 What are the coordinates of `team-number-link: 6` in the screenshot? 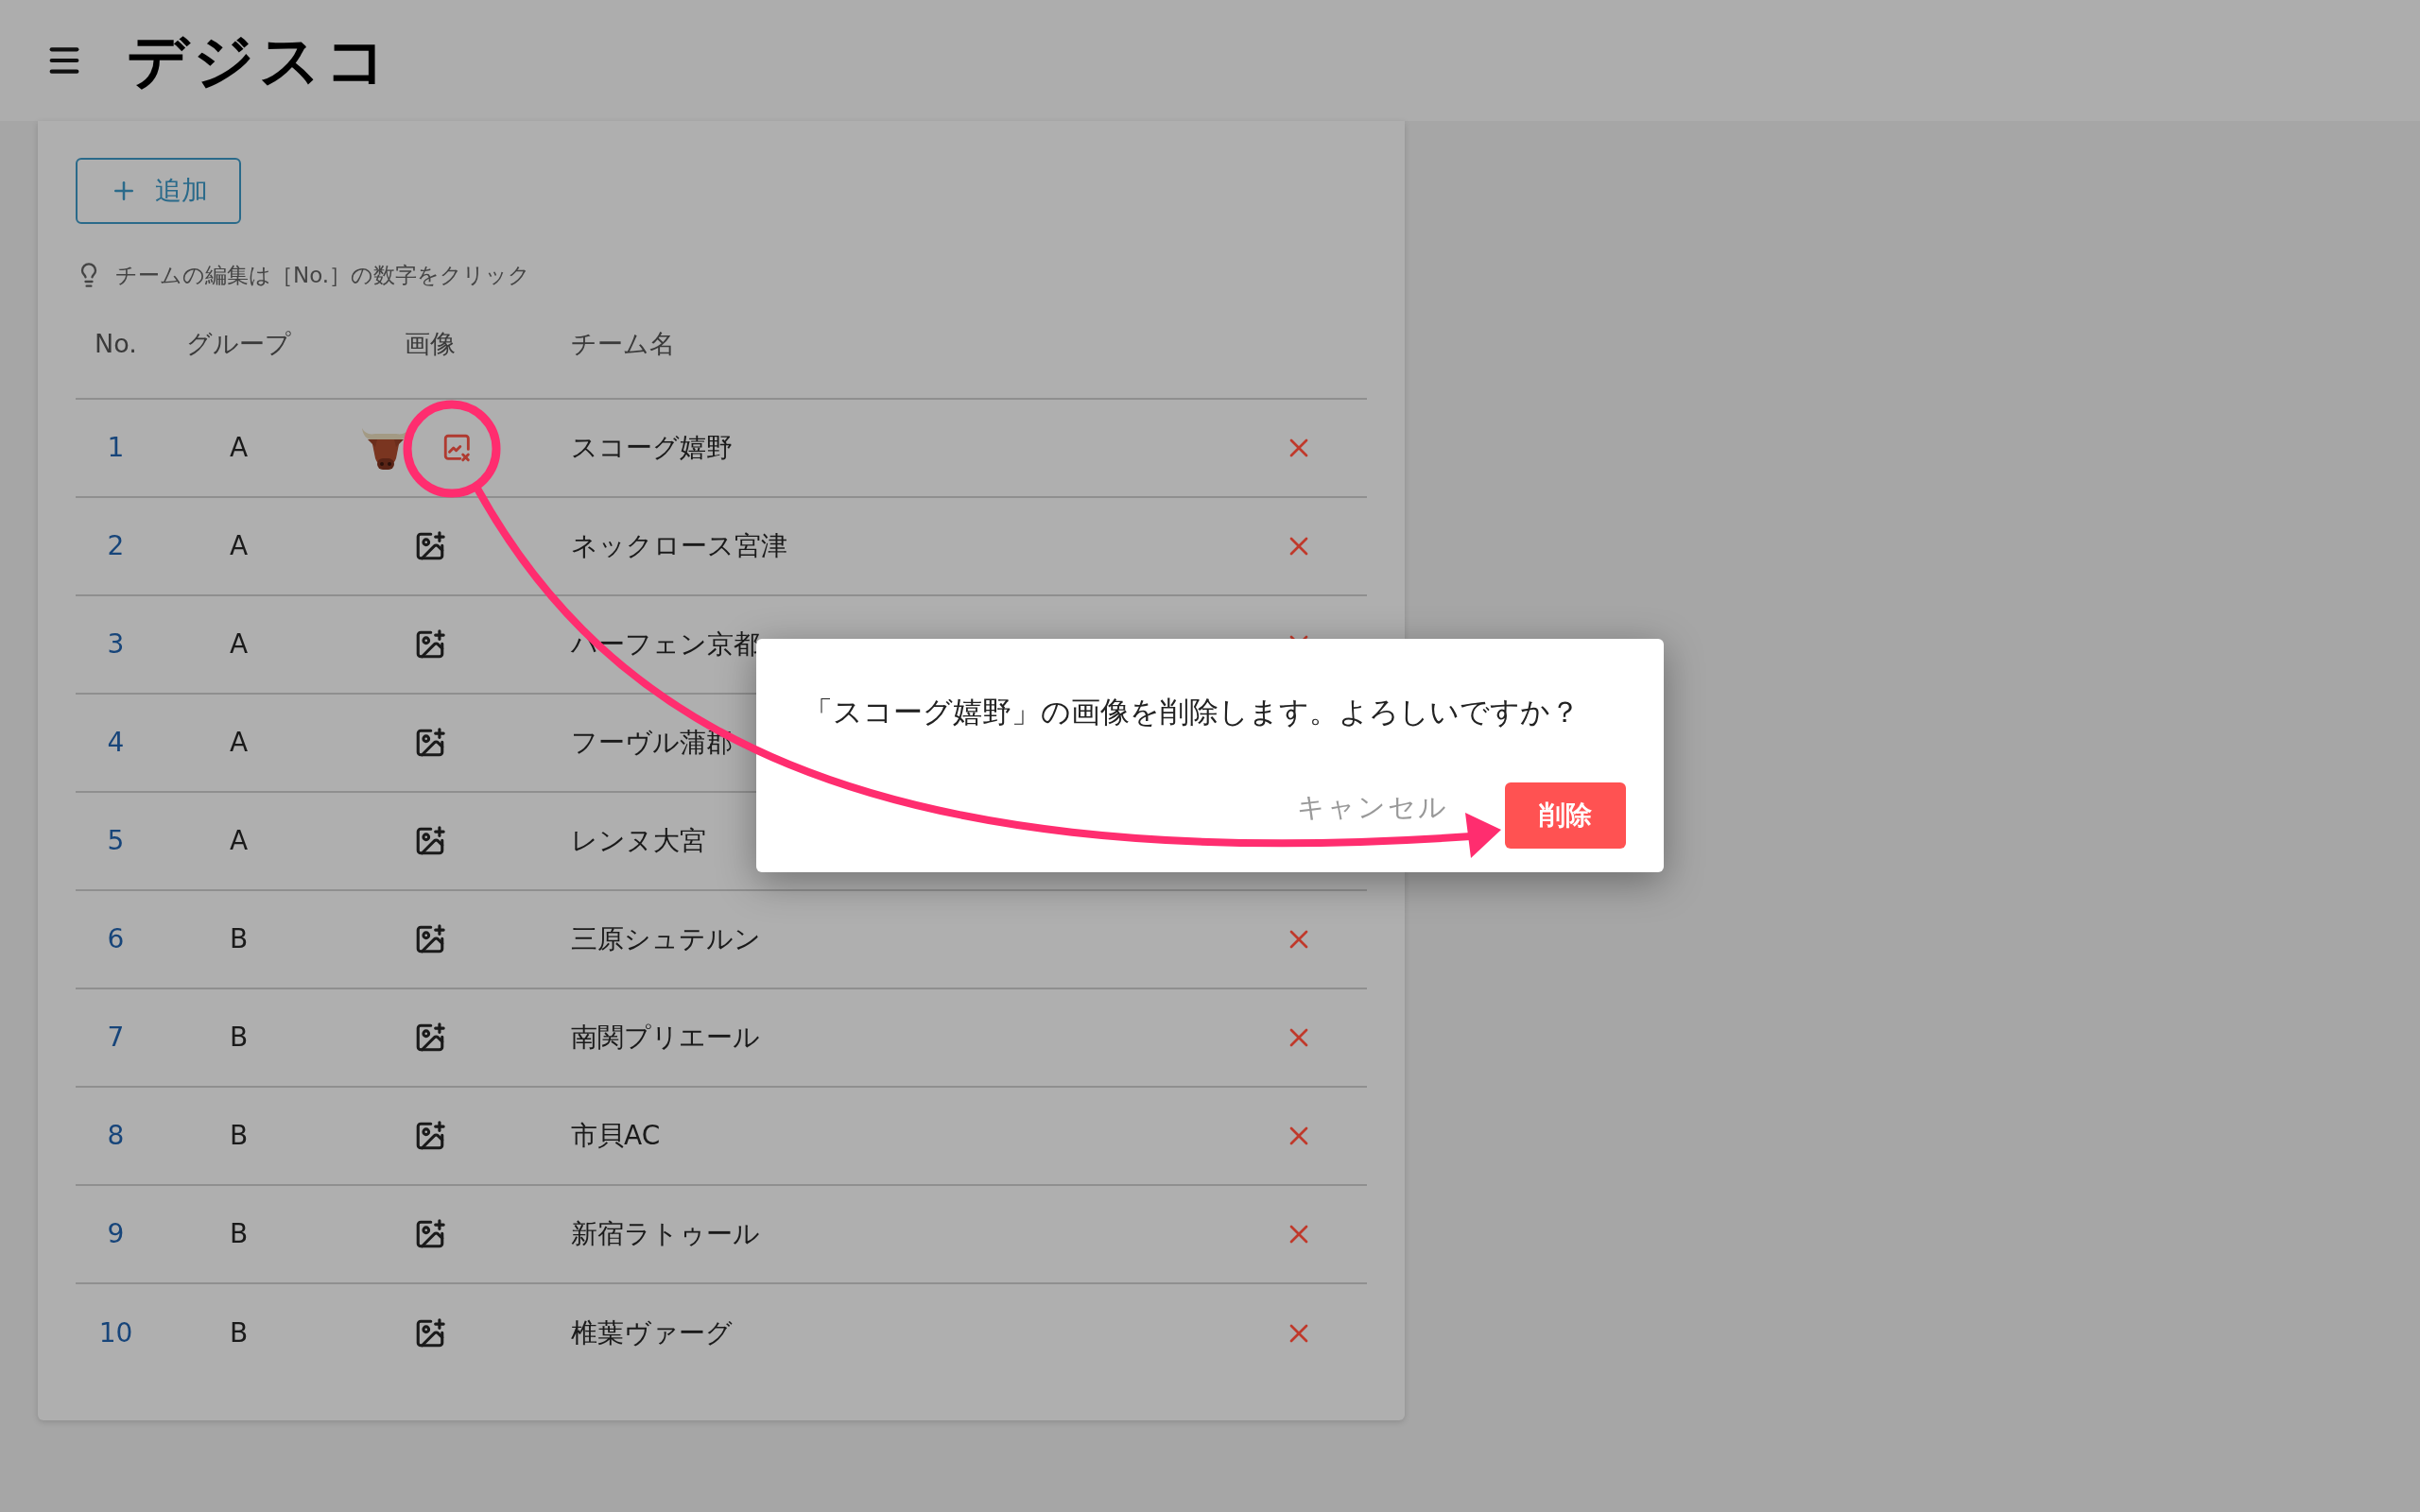 It's located at (116, 939).